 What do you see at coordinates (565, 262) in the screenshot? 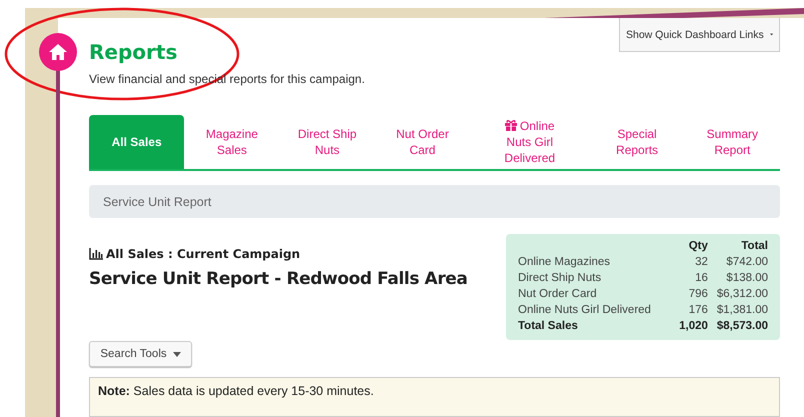
I see `row-label: Online Magazines` at bounding box center [565, 262].